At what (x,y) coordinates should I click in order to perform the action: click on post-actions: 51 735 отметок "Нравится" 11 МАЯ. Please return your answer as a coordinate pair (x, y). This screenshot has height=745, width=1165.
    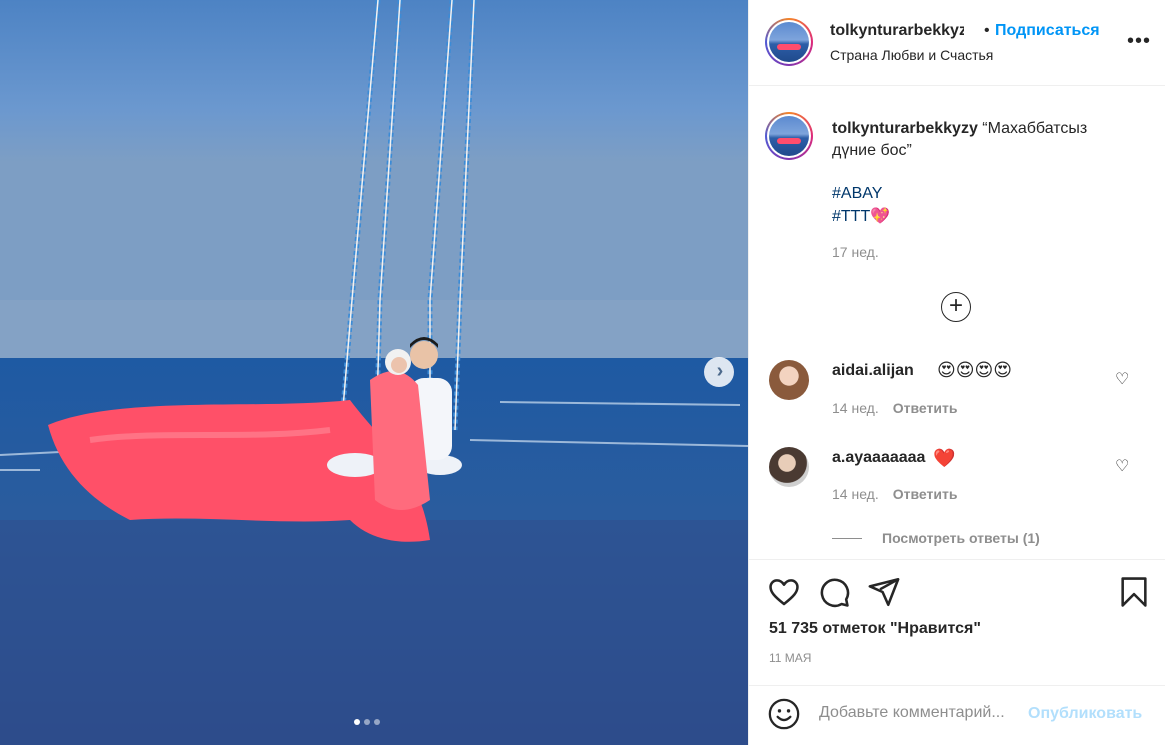
    Looking at the image, I should click on (957, 622).